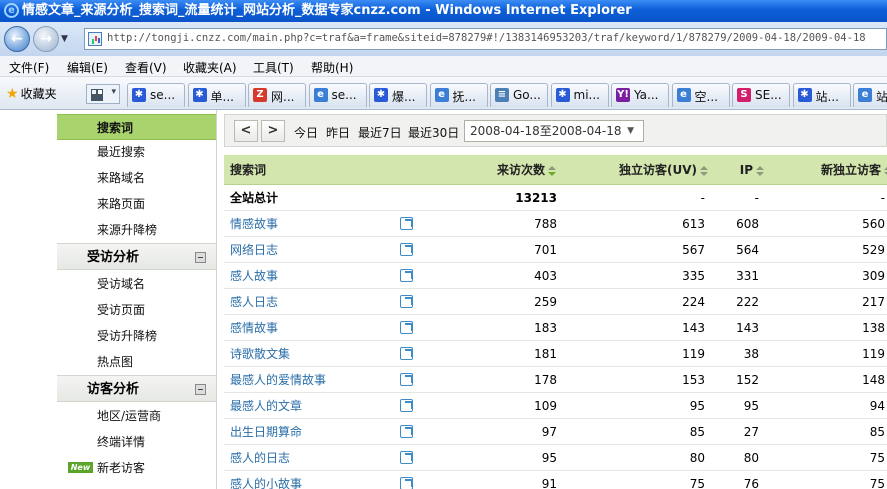 The width and height of the screenshot is (887, 489). I want to click on quick-today: 今日, so click(306, 132).